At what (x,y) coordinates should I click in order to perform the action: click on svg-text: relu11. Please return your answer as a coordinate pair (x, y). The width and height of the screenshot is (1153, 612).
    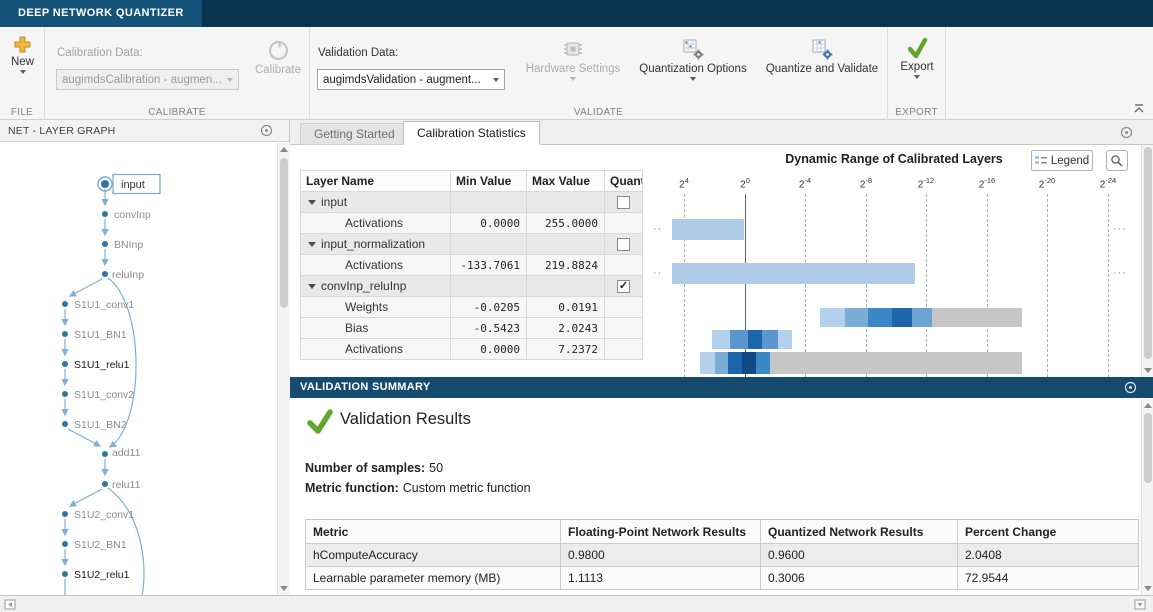
    Looking at the image, I should click on (126, 485).